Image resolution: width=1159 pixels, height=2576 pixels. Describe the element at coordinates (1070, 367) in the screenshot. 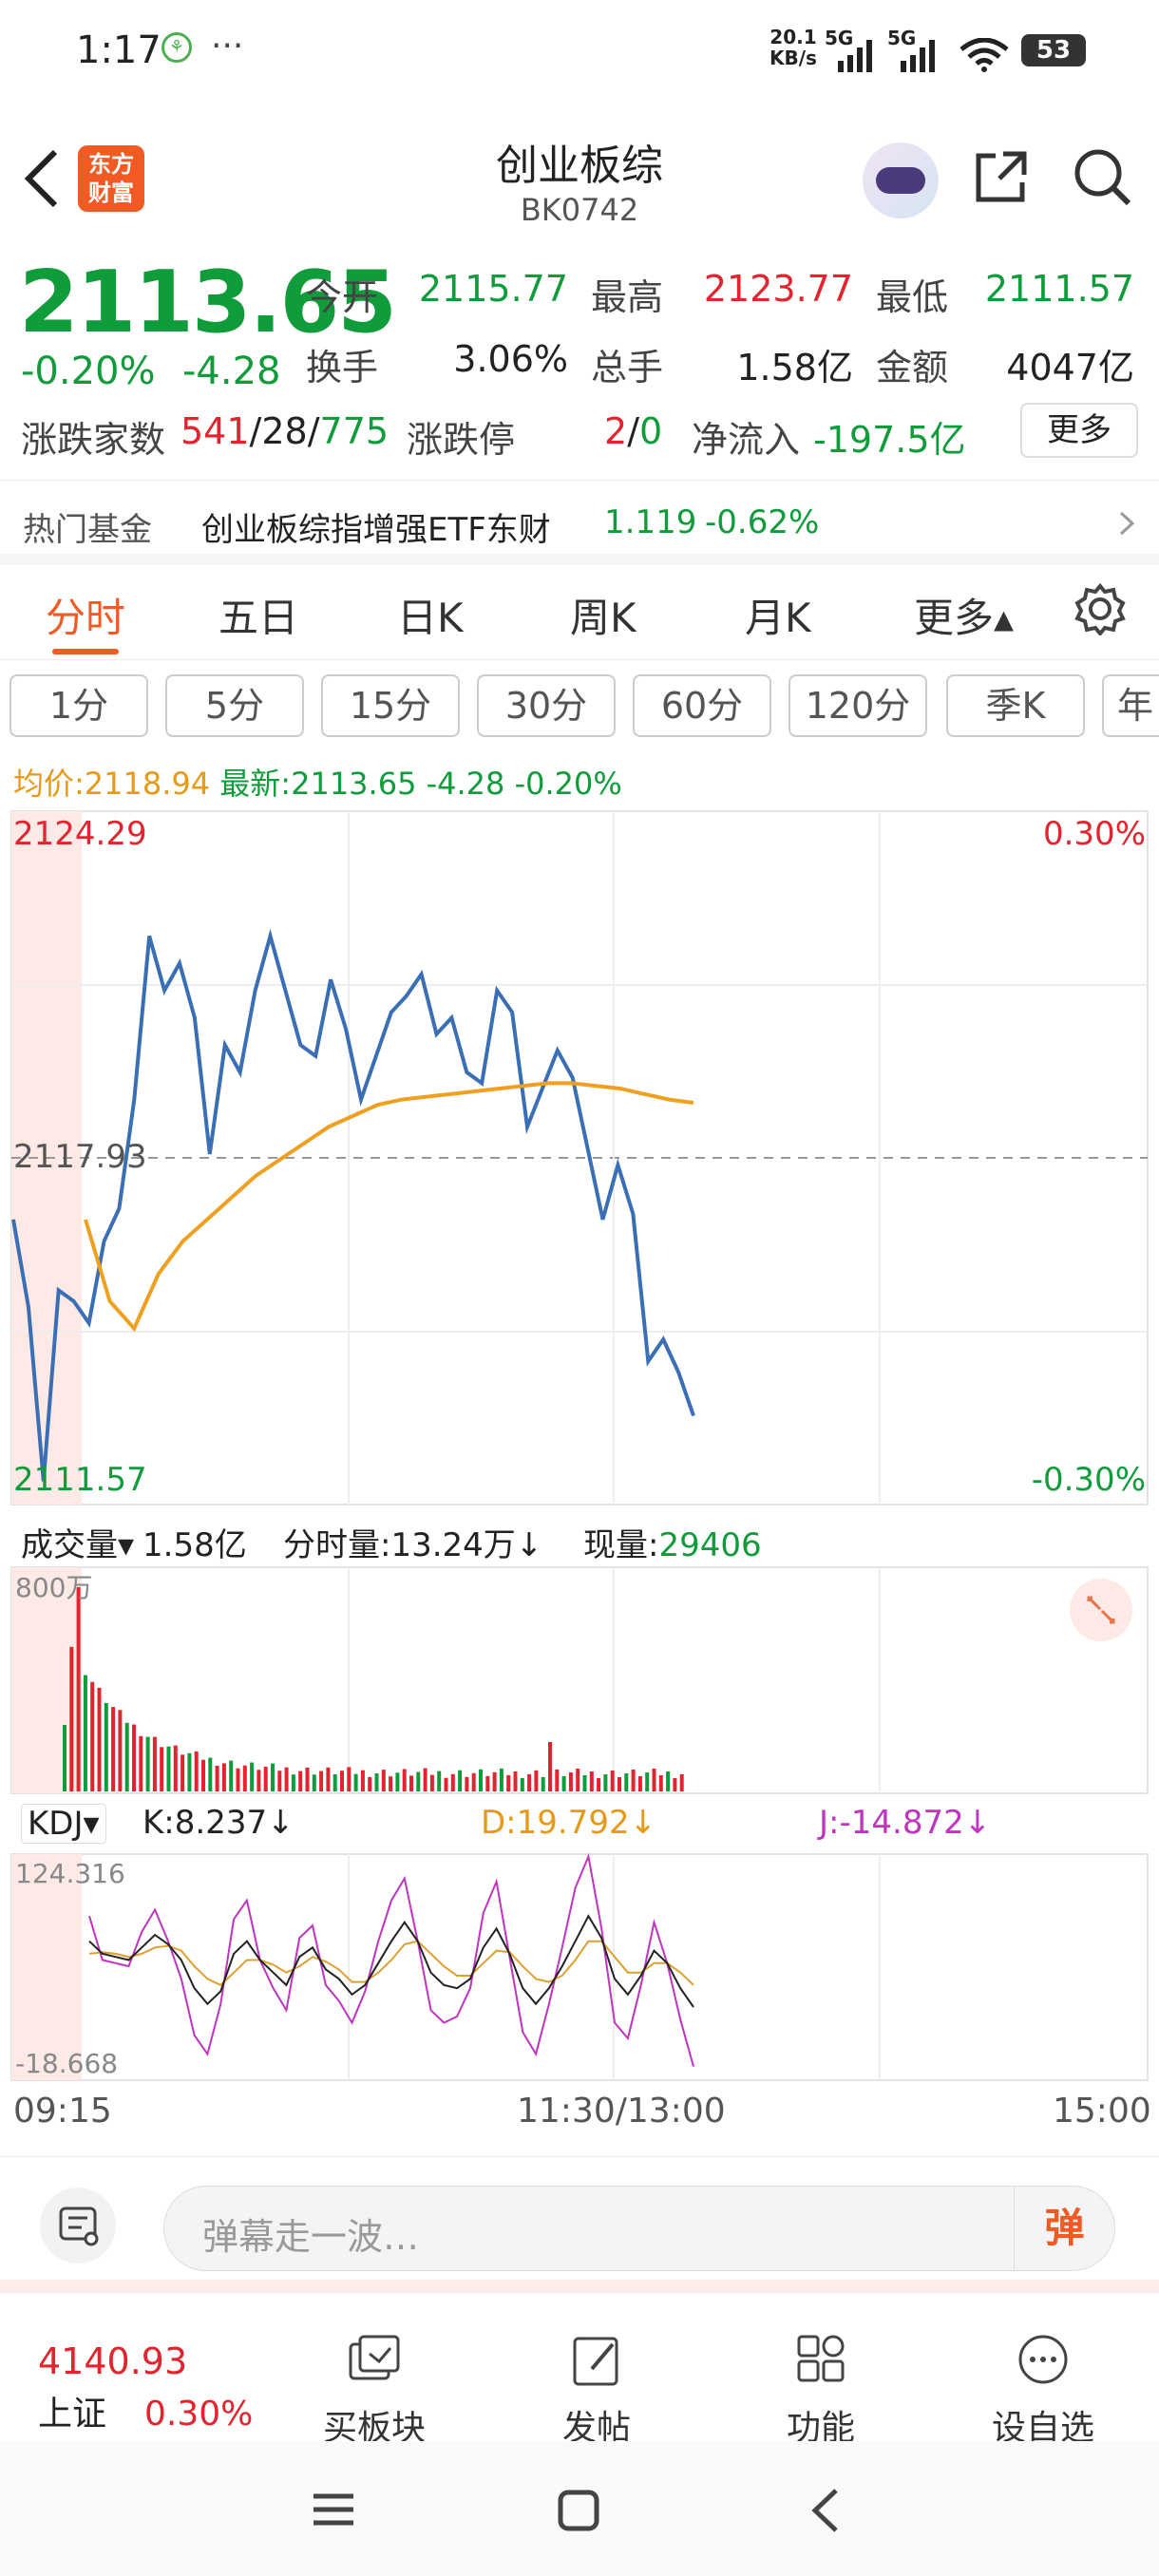

I see `amount-value: 4047亿` at that location.